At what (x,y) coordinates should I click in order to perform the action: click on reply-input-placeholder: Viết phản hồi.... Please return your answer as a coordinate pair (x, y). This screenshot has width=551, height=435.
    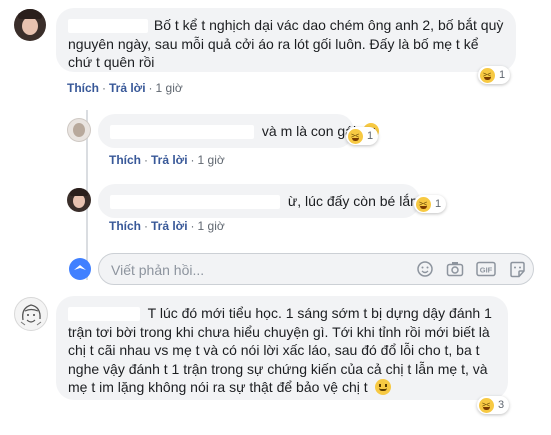
    Looking at the image, I should click on (158, 270).